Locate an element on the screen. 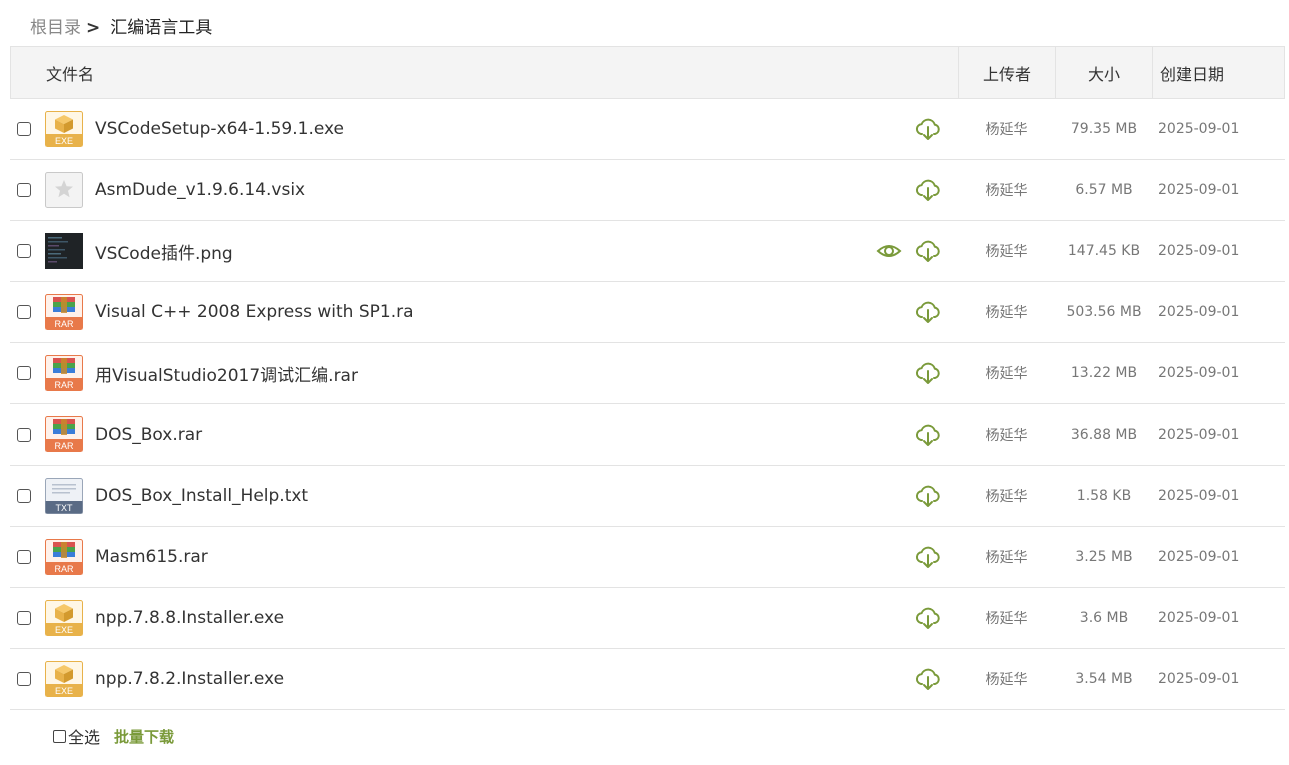 The width and height of the screenshot is (1289, 765). size-cell: 1.58 KB is located at coordinates (1104, 495).